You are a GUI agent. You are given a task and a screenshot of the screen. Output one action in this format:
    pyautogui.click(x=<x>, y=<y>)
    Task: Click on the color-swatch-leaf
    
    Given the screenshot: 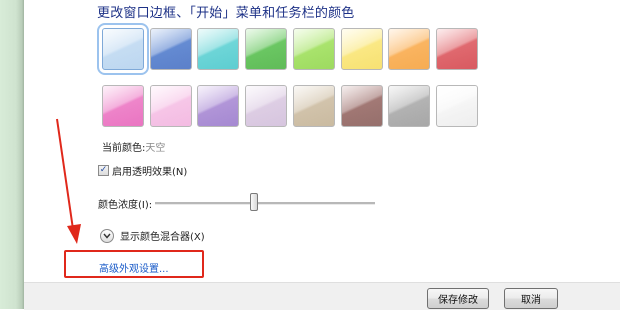 What is the action you would take?
    pyautogui.click(x=266, y=49)
    